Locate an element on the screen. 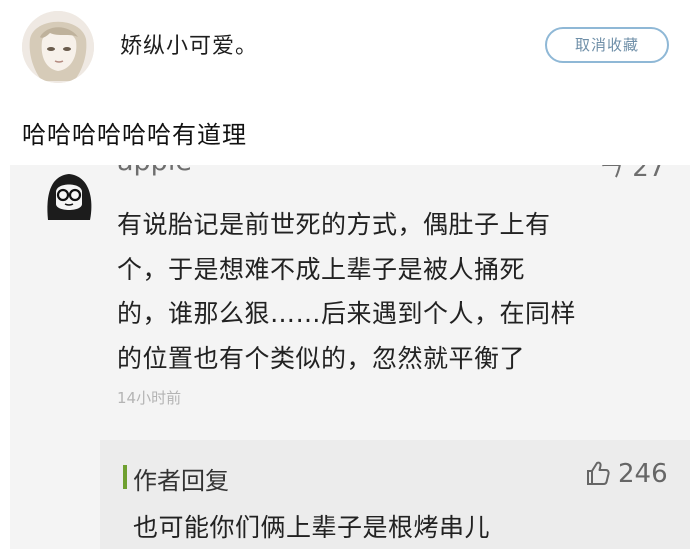  reply-label: 作者回复 is located at coordinates (181, 481).